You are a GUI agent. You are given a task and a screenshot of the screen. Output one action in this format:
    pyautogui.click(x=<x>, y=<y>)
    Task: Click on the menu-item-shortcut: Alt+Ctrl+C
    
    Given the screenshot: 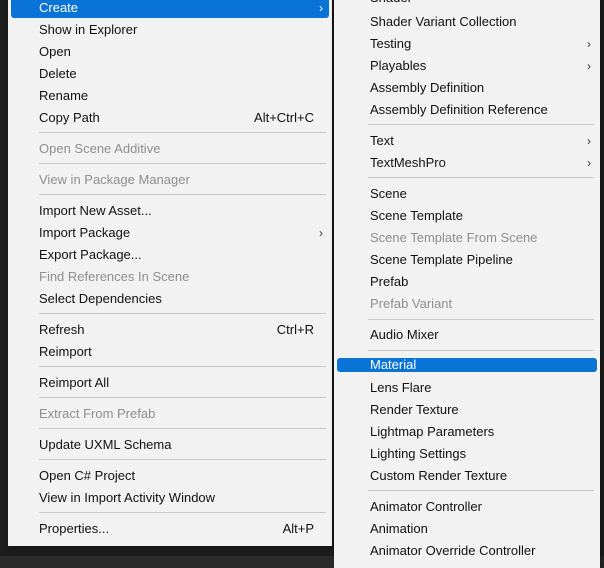 What is the action you would take?
    pyautogui.click(x=284, y=117)
    